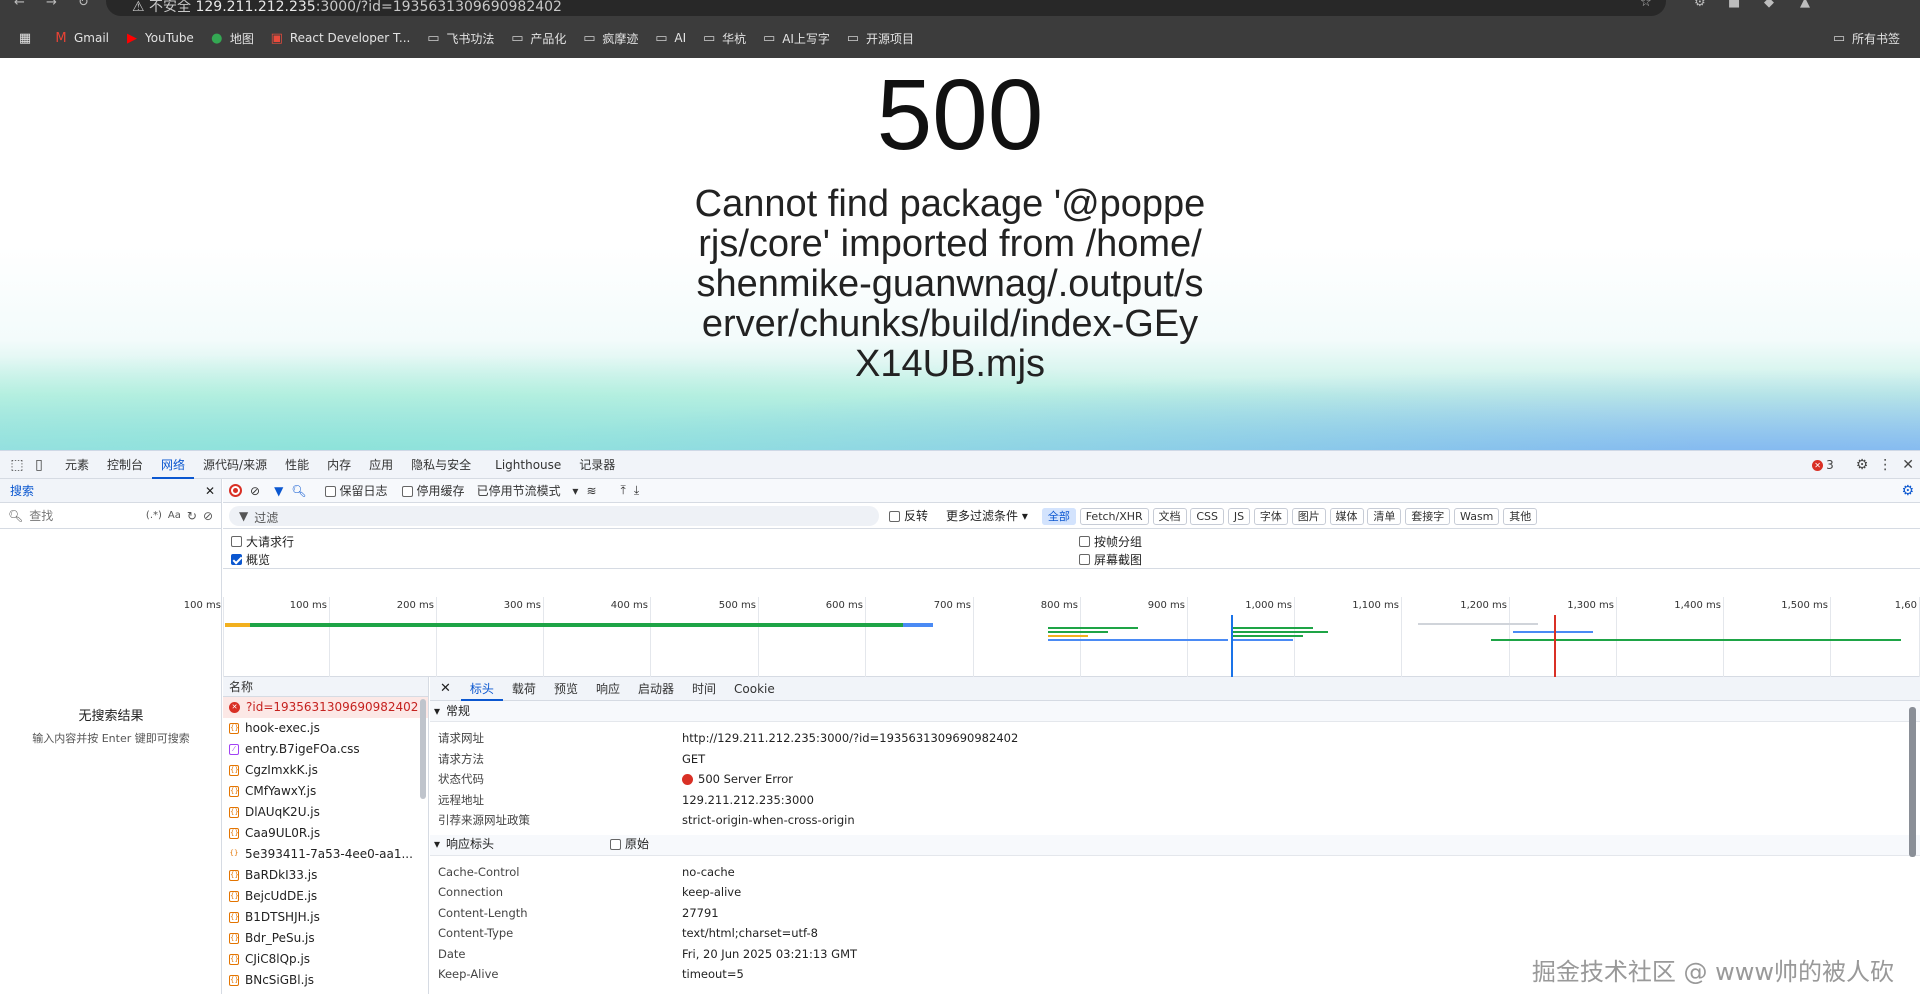 The width and height of the screenshot is (1920, 994). What do you see at coordinates (987, 515) in the screenshot?
I see `more-filters-dropdown: 更多过滤条件 ▾` at bounding box center [987, 515].